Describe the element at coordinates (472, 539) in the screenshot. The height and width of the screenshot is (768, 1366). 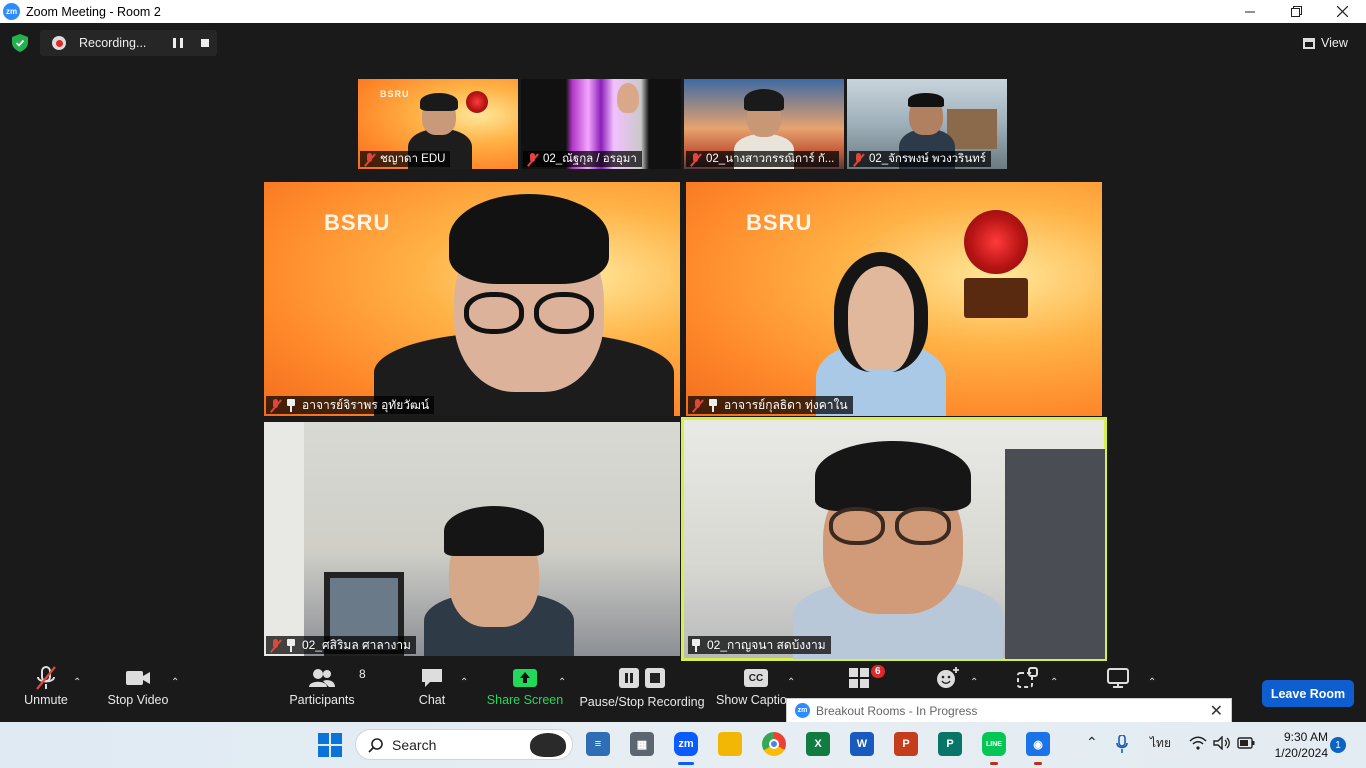
I see `video-tile: 02_ศสิริมล ศาลางาม` at that location.